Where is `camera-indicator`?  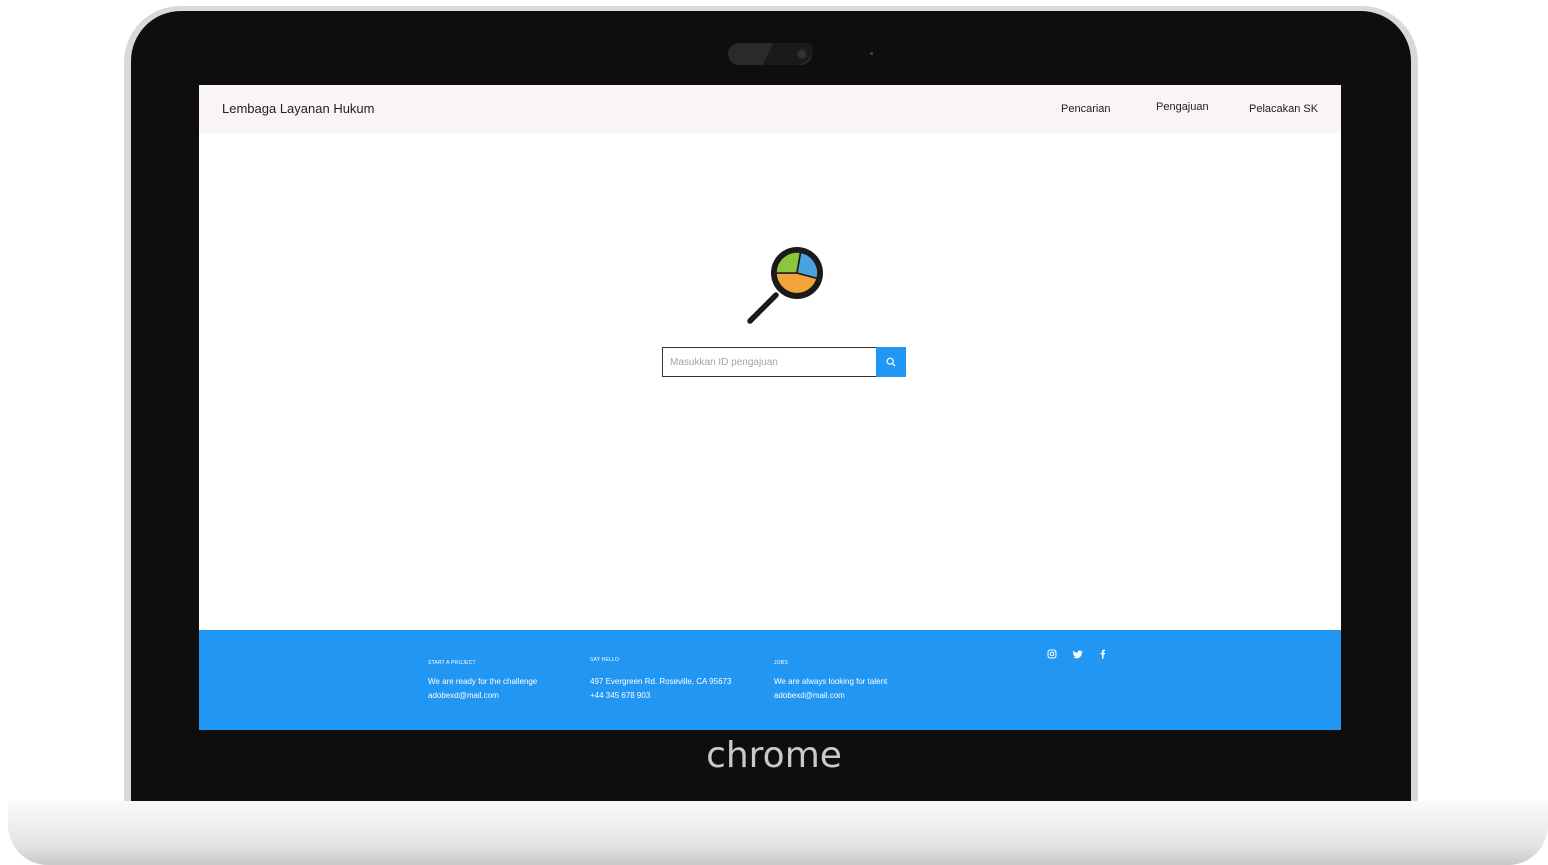 camera-indicator is located at coordinates (871, 53).